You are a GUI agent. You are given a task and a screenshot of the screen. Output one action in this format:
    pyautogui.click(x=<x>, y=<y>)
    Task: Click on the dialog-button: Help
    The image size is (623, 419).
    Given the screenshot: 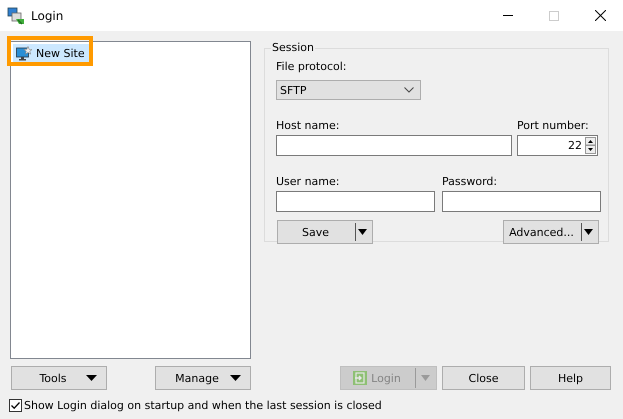 What is the action you would take?
    pyautogui.click(x=570, y=378)
    